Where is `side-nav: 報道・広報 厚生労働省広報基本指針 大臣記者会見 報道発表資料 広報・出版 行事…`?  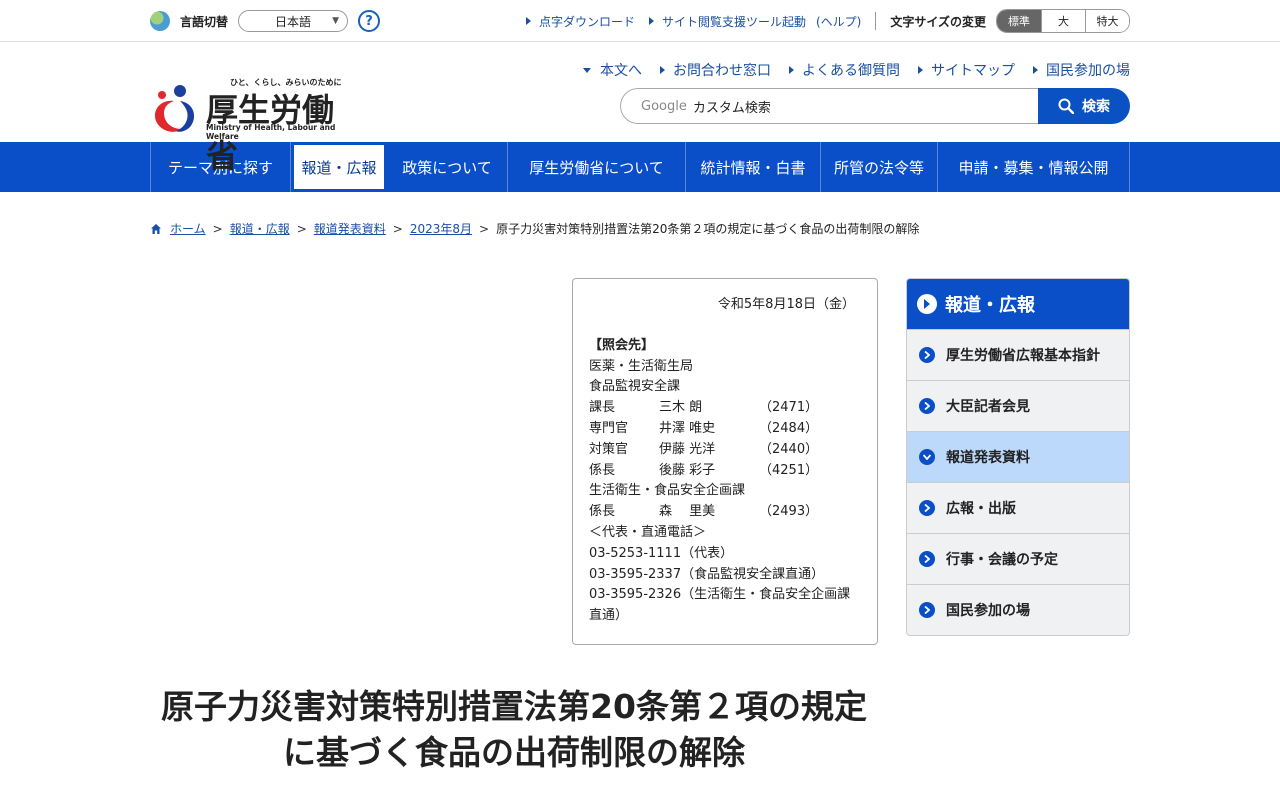 side-nav: 報道・広報 厚生労働省広報基本指針 大臣記者会見 報道発表資料 広報・出版 行事… is located at coordinates (1018, 457).